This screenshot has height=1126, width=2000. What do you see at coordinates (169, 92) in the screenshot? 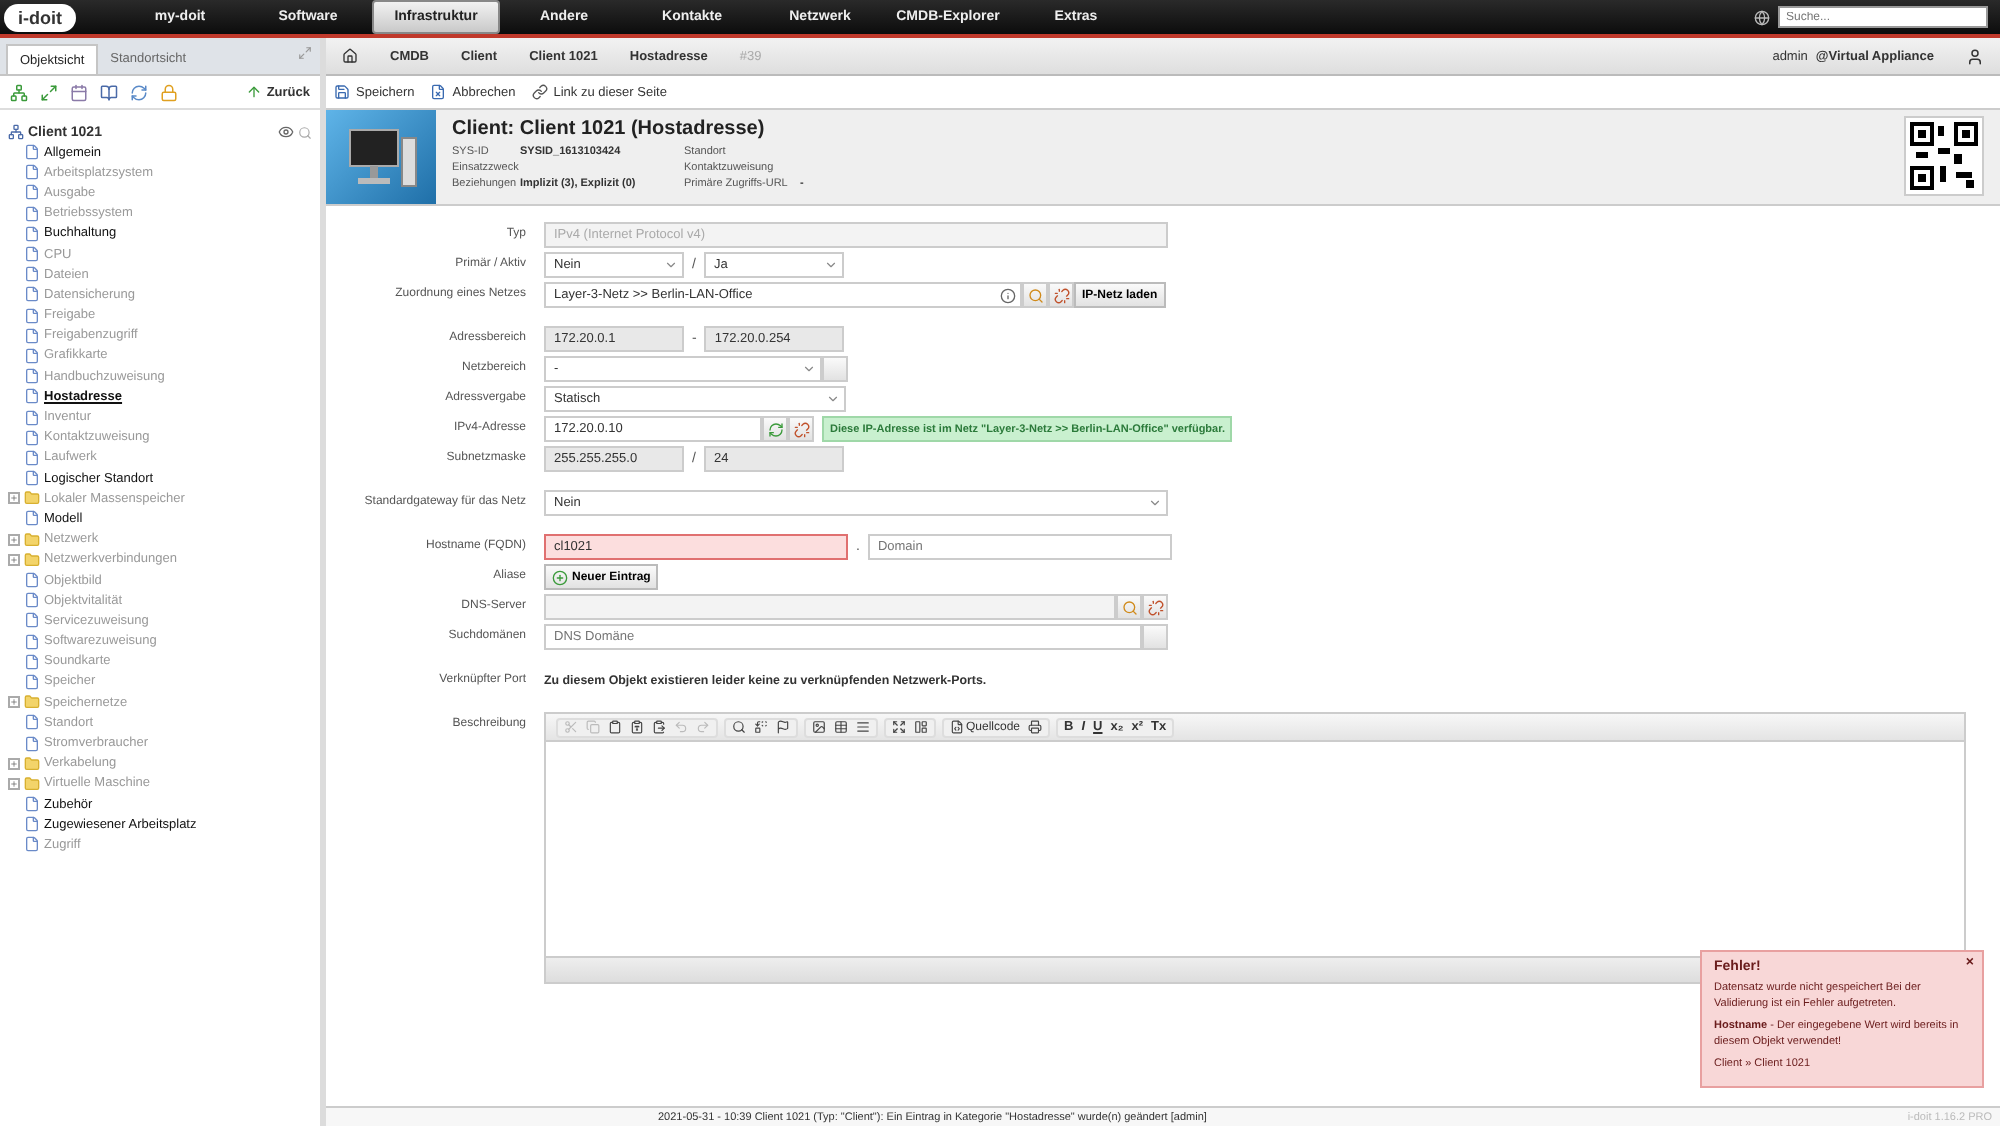
I see `lock-icon` at bounding box center [169, 92].